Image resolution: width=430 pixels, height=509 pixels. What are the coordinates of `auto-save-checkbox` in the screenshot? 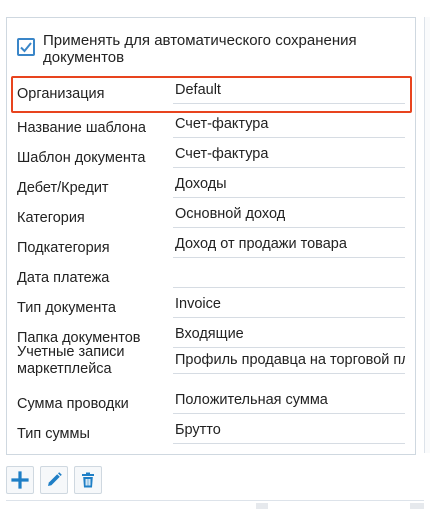 It's located at (26, 47).